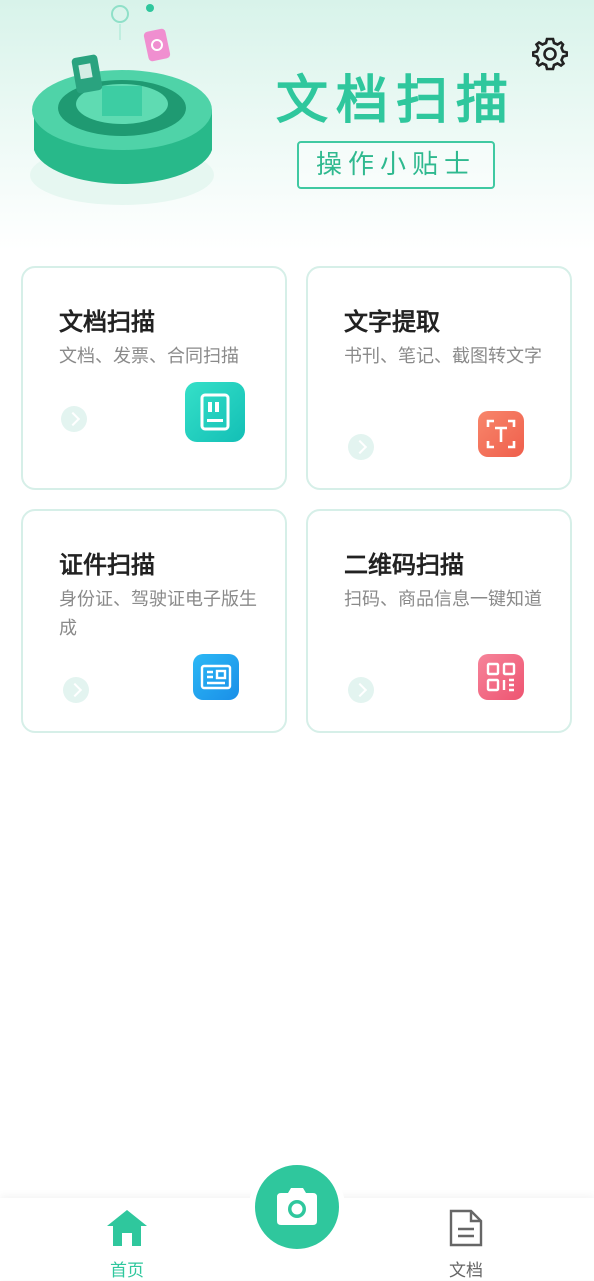 The height and width of the screenshot is (1281, 594). Describe the element at coordinates (396, 101) in the screenshot. I see `hero-title: 文档扫描` at that location.